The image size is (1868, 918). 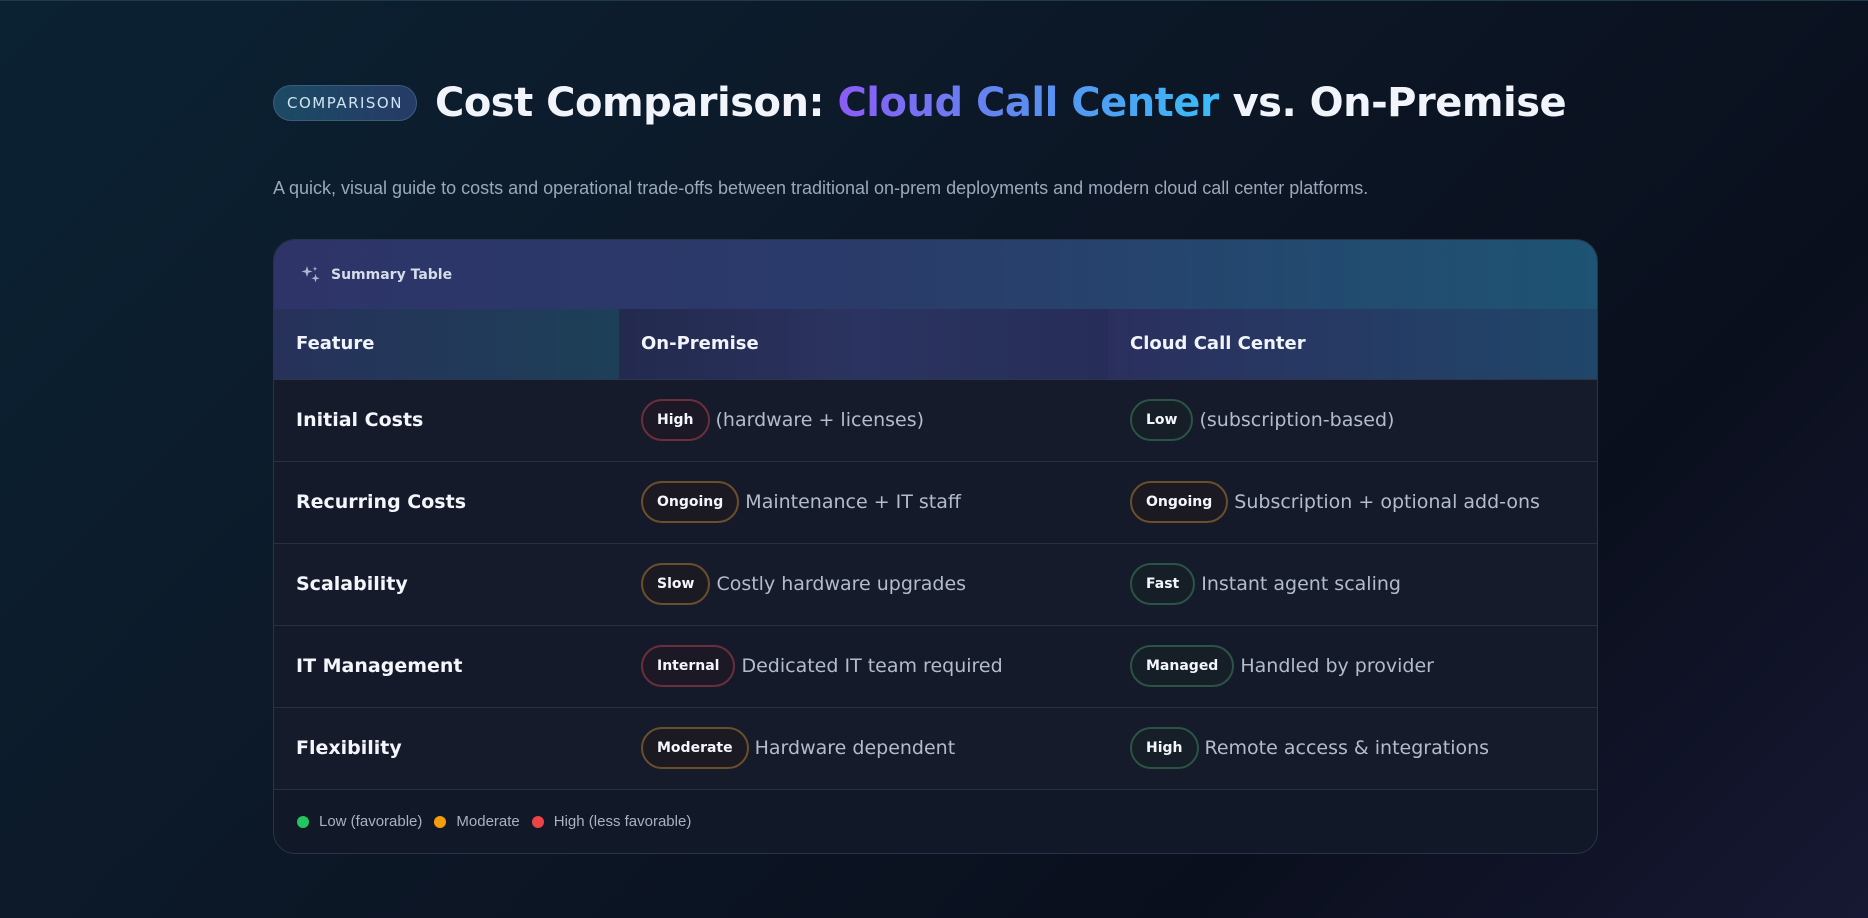 I want to click on top-border, so click(x=934, y=0).